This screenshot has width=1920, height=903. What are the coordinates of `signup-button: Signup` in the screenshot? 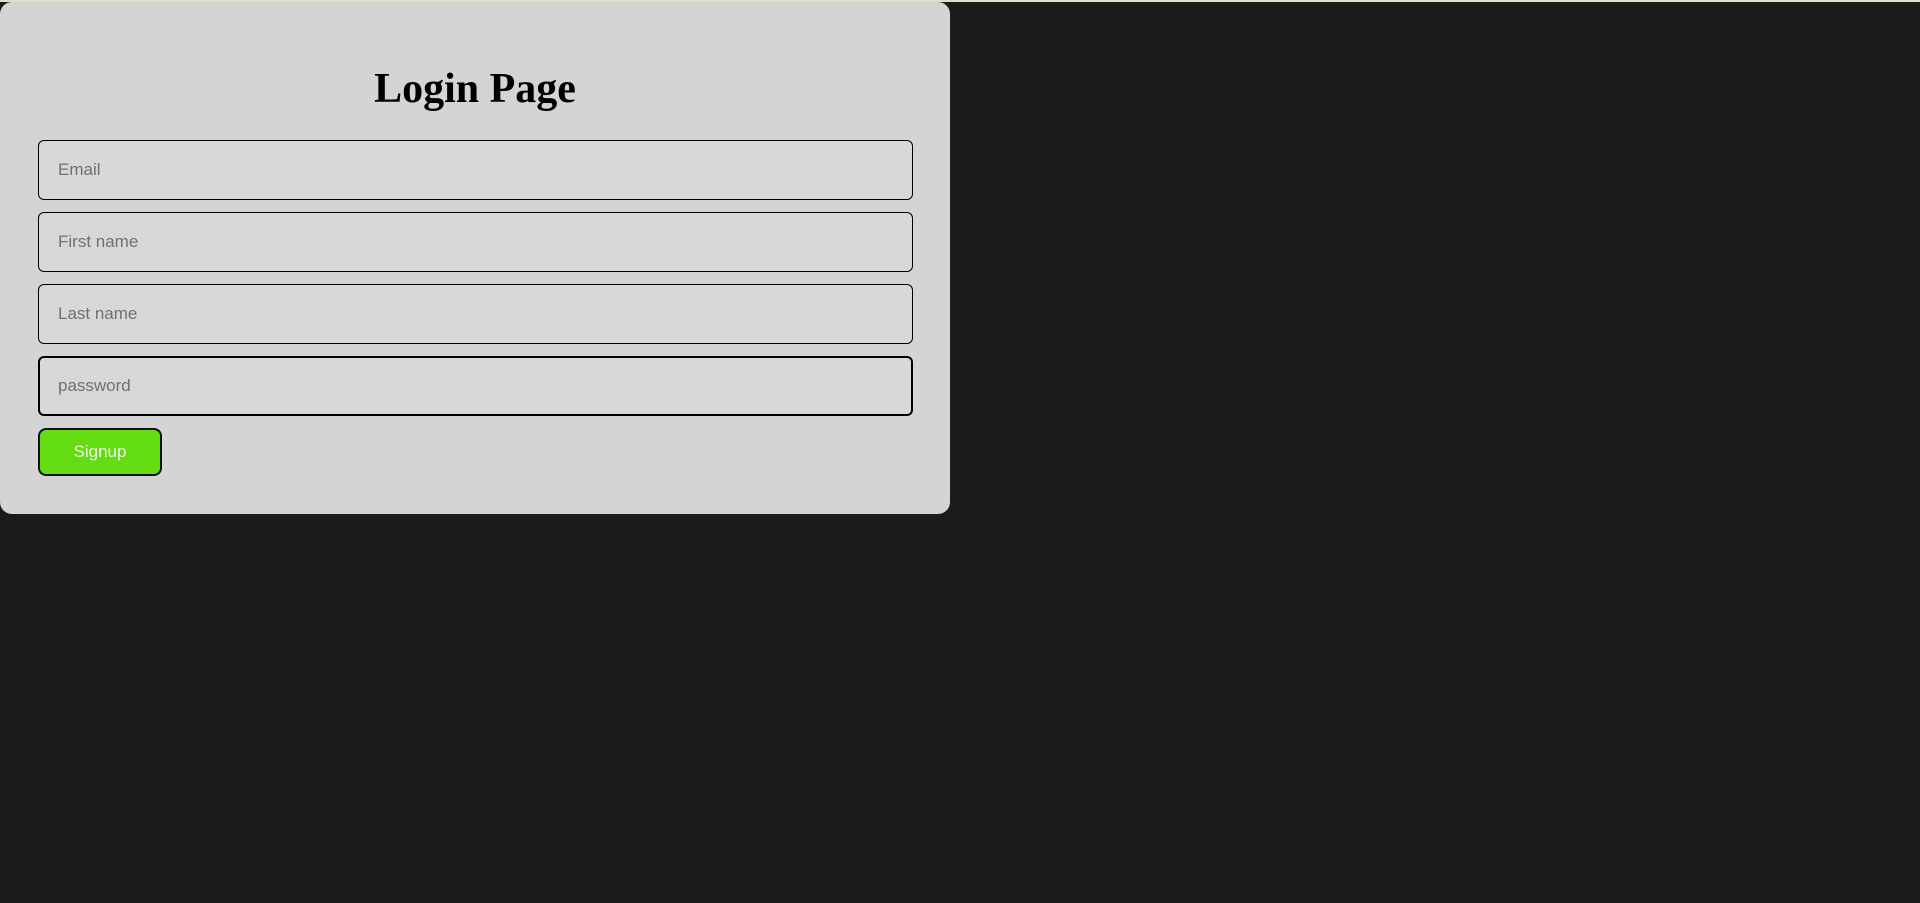 It's located at (100, 452).